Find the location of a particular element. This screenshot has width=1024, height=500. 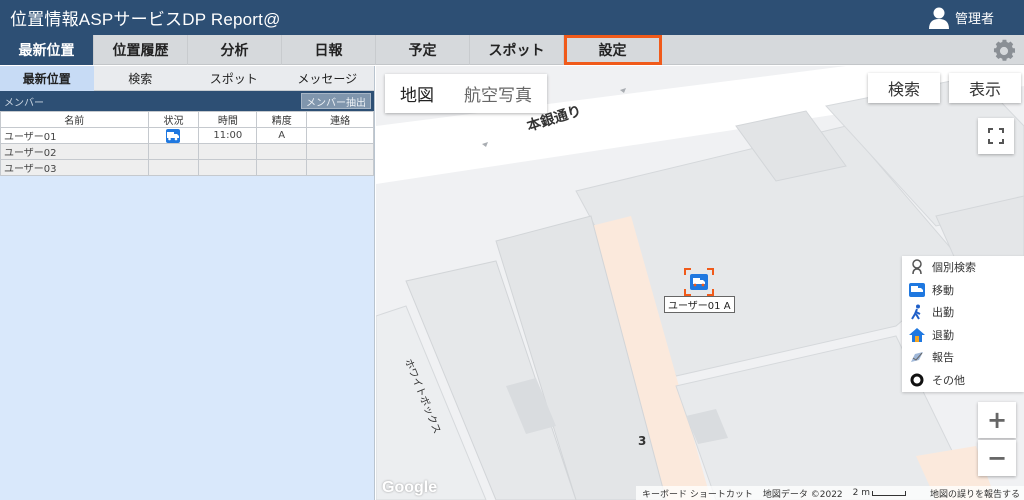

legend-panel: 個別検索 移動 出勤 退勤 報告 その他 is located at coordinates (963, 324).